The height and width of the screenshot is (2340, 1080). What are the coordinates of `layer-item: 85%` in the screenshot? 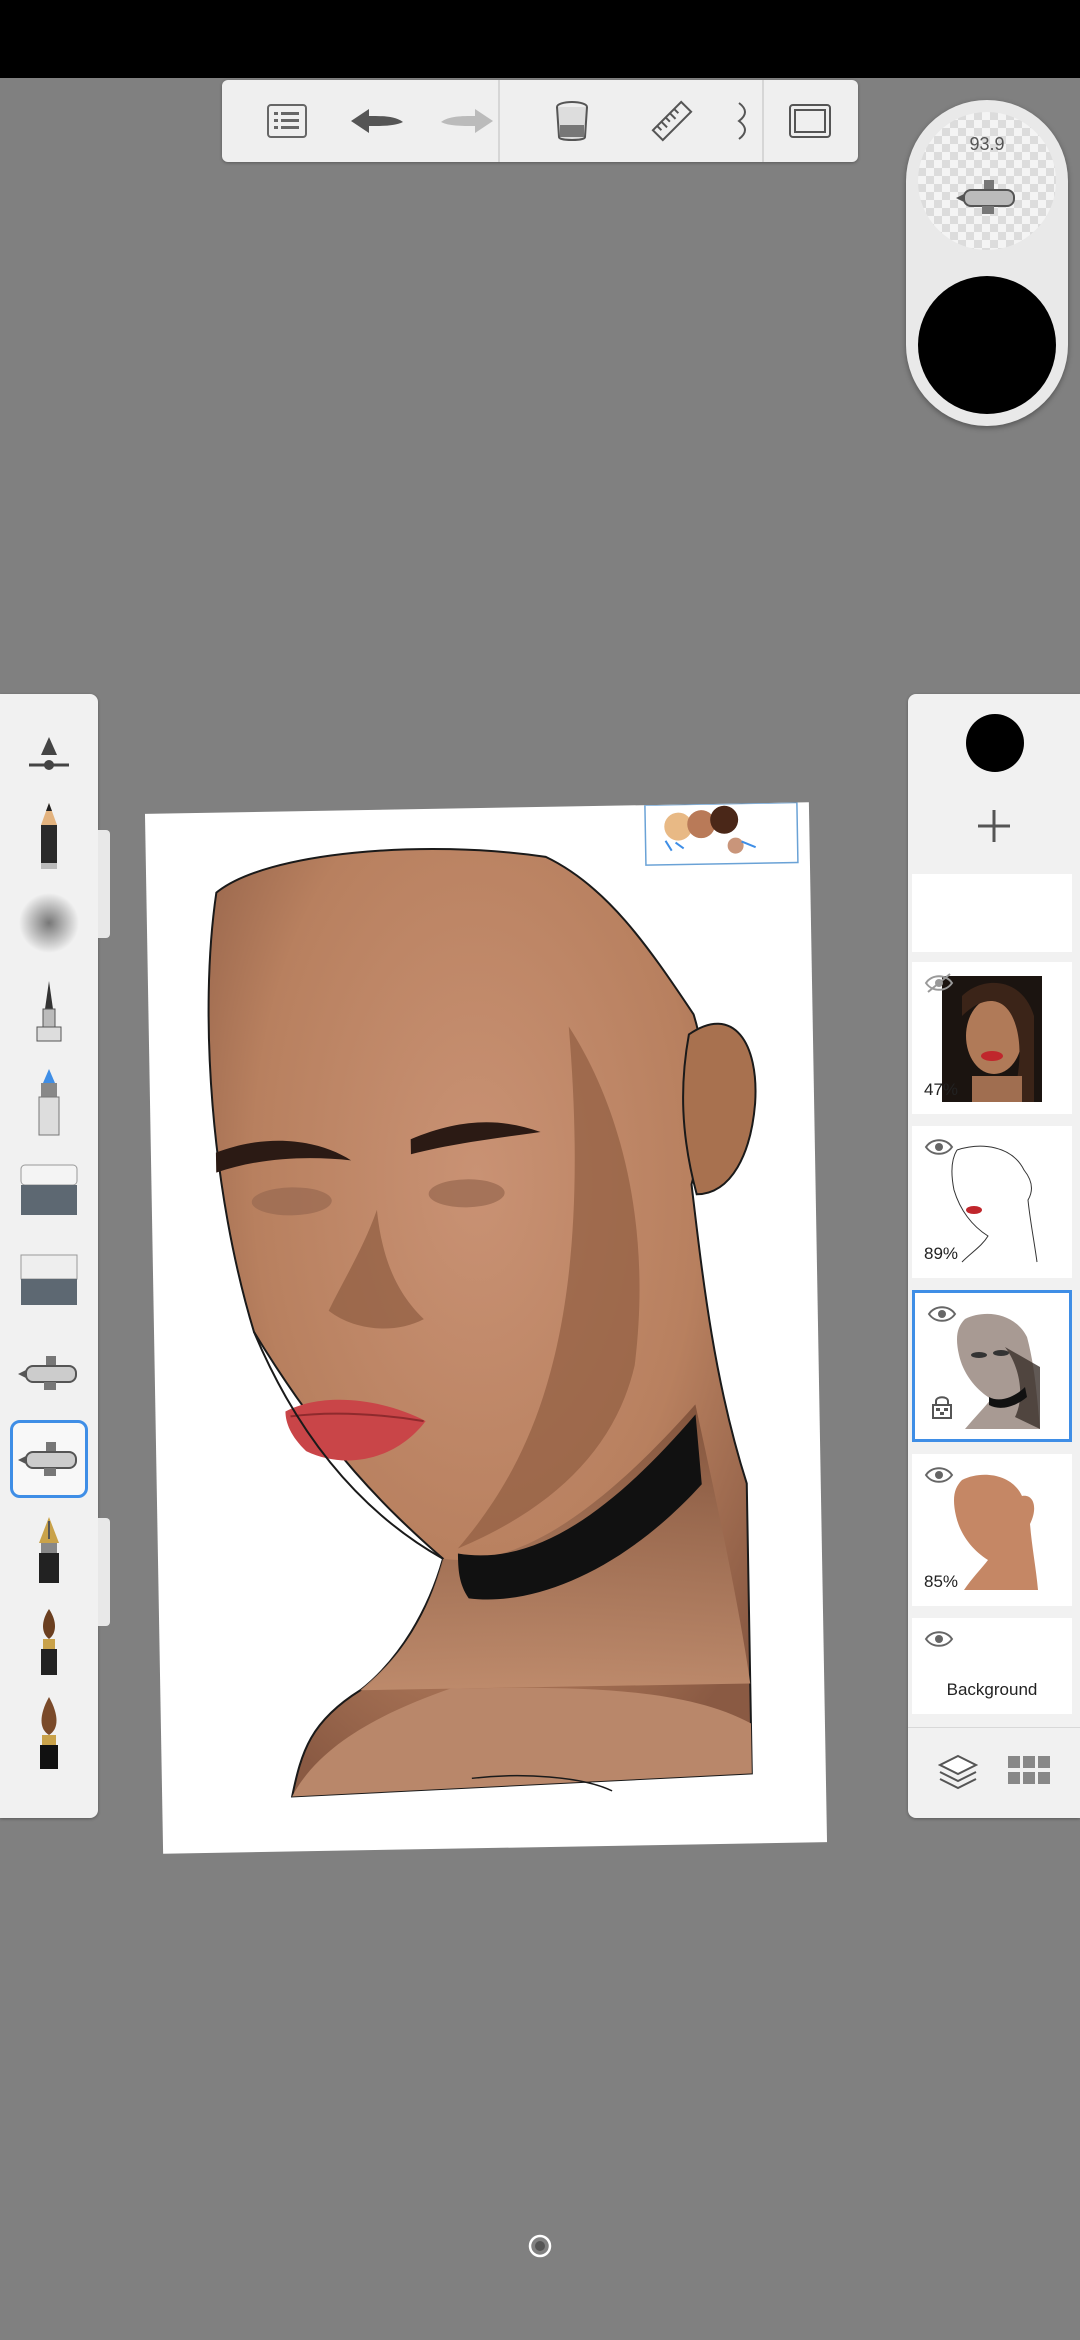 It's located at (992, 1530).